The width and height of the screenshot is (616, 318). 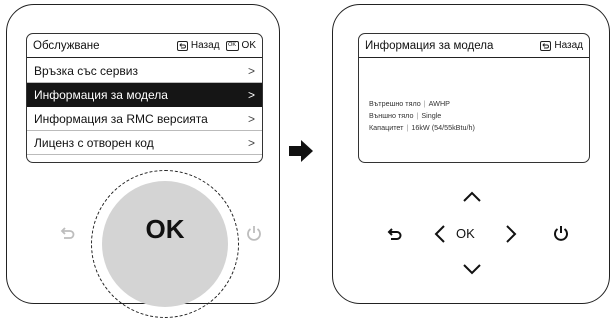 I want to click on ok-button-header: OK OK, so click(x=240, y=45).